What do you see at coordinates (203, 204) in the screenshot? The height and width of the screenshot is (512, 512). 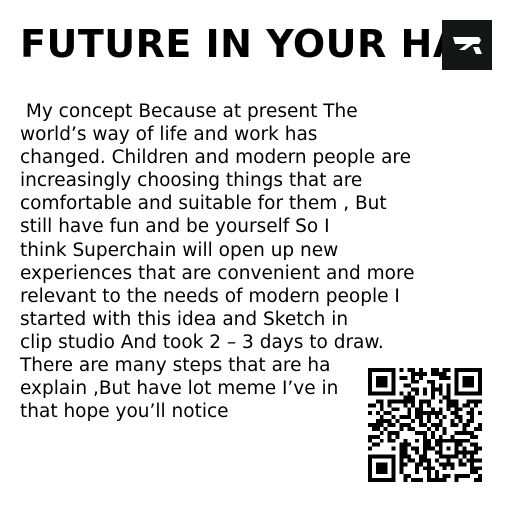 I see `text-line: comfortable and suitable for them , But` at bounding box center [203, 204].